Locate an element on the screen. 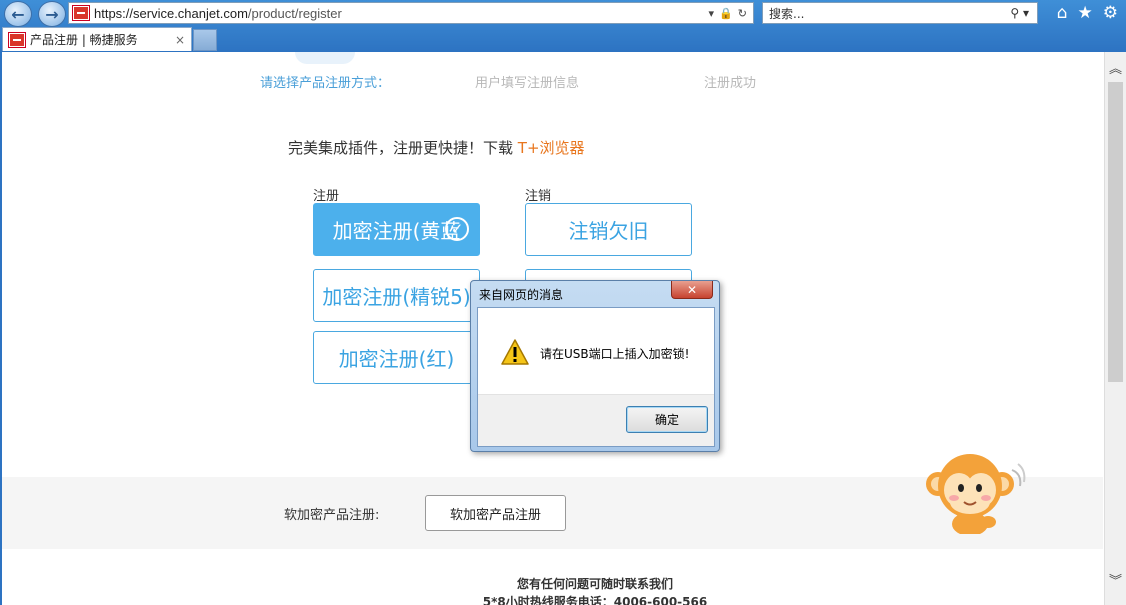 The image size is (1126, 605). soft-encrypt-register-button: 软加密产品注册 is located at coordinates (495, 513).